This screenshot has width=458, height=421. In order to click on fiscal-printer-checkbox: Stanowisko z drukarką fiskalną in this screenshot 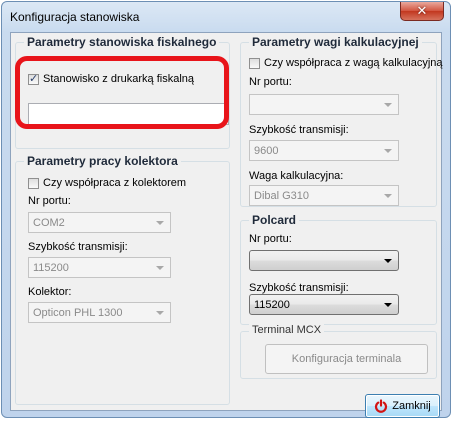, I will do `click(111, 78)`.